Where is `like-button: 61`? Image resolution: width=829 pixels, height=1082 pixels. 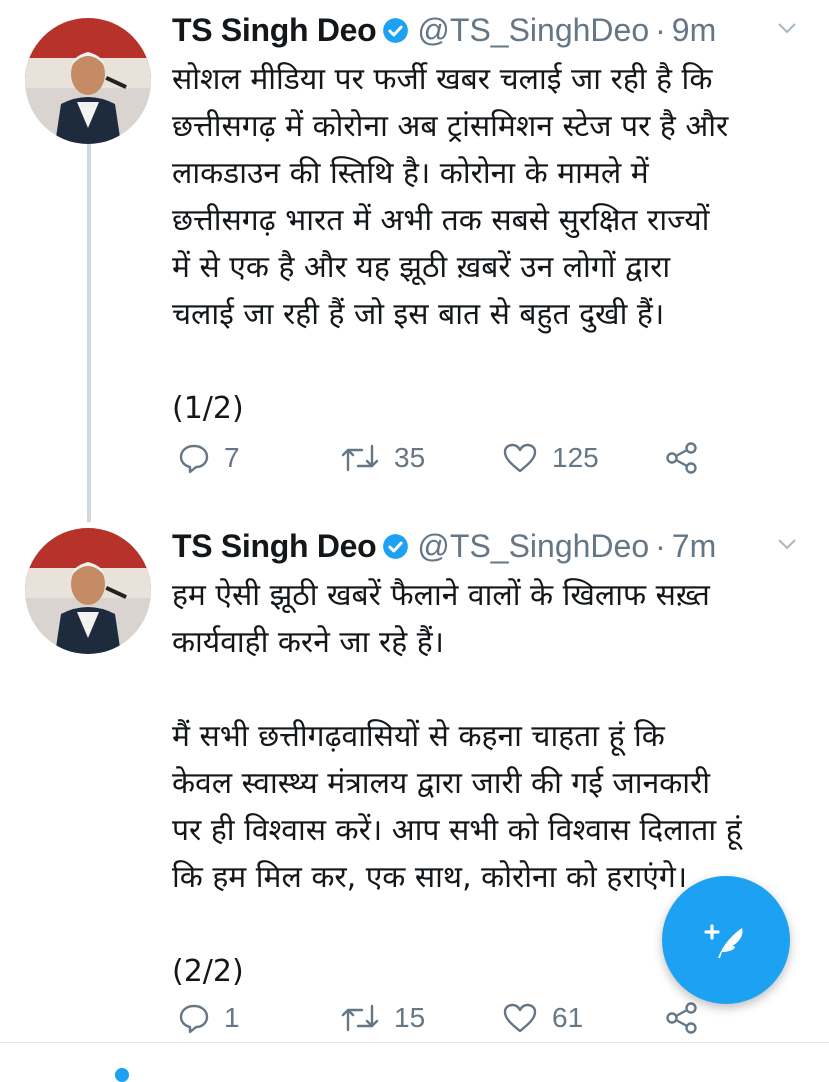
like-button: 61 is located at coordinates (542, 1018).